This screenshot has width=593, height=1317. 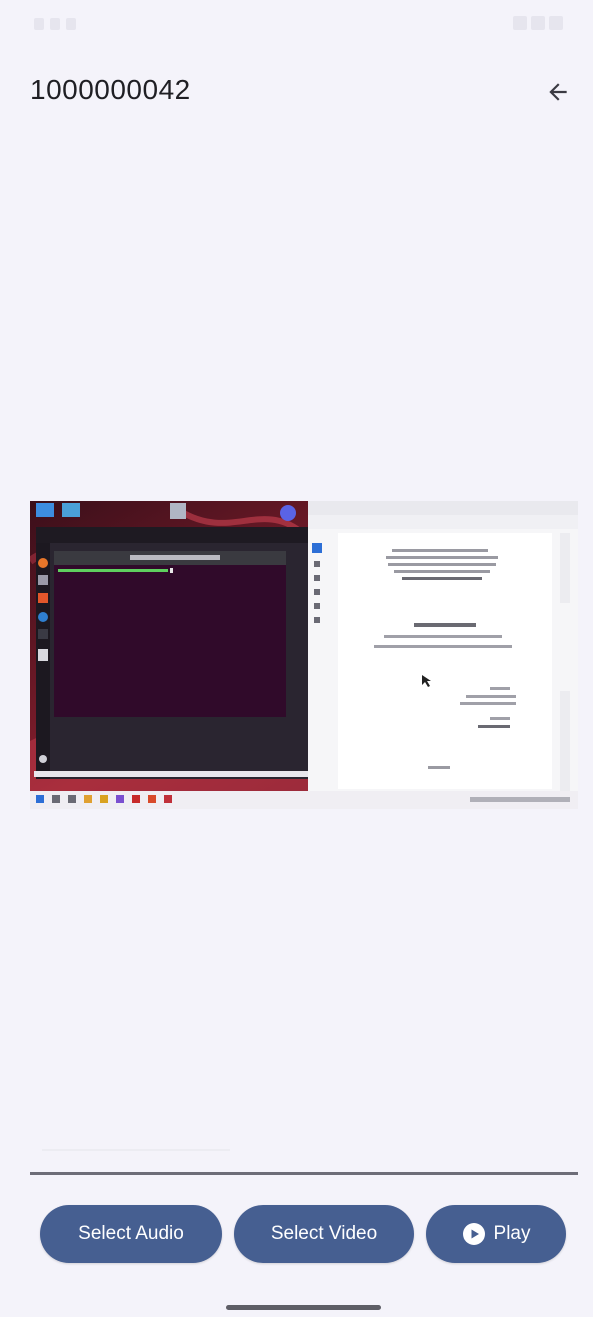 What do you see at coordinates (303, 1307) in the screenshot?
I see `home-indicator` at bounding box center [303, 1307].